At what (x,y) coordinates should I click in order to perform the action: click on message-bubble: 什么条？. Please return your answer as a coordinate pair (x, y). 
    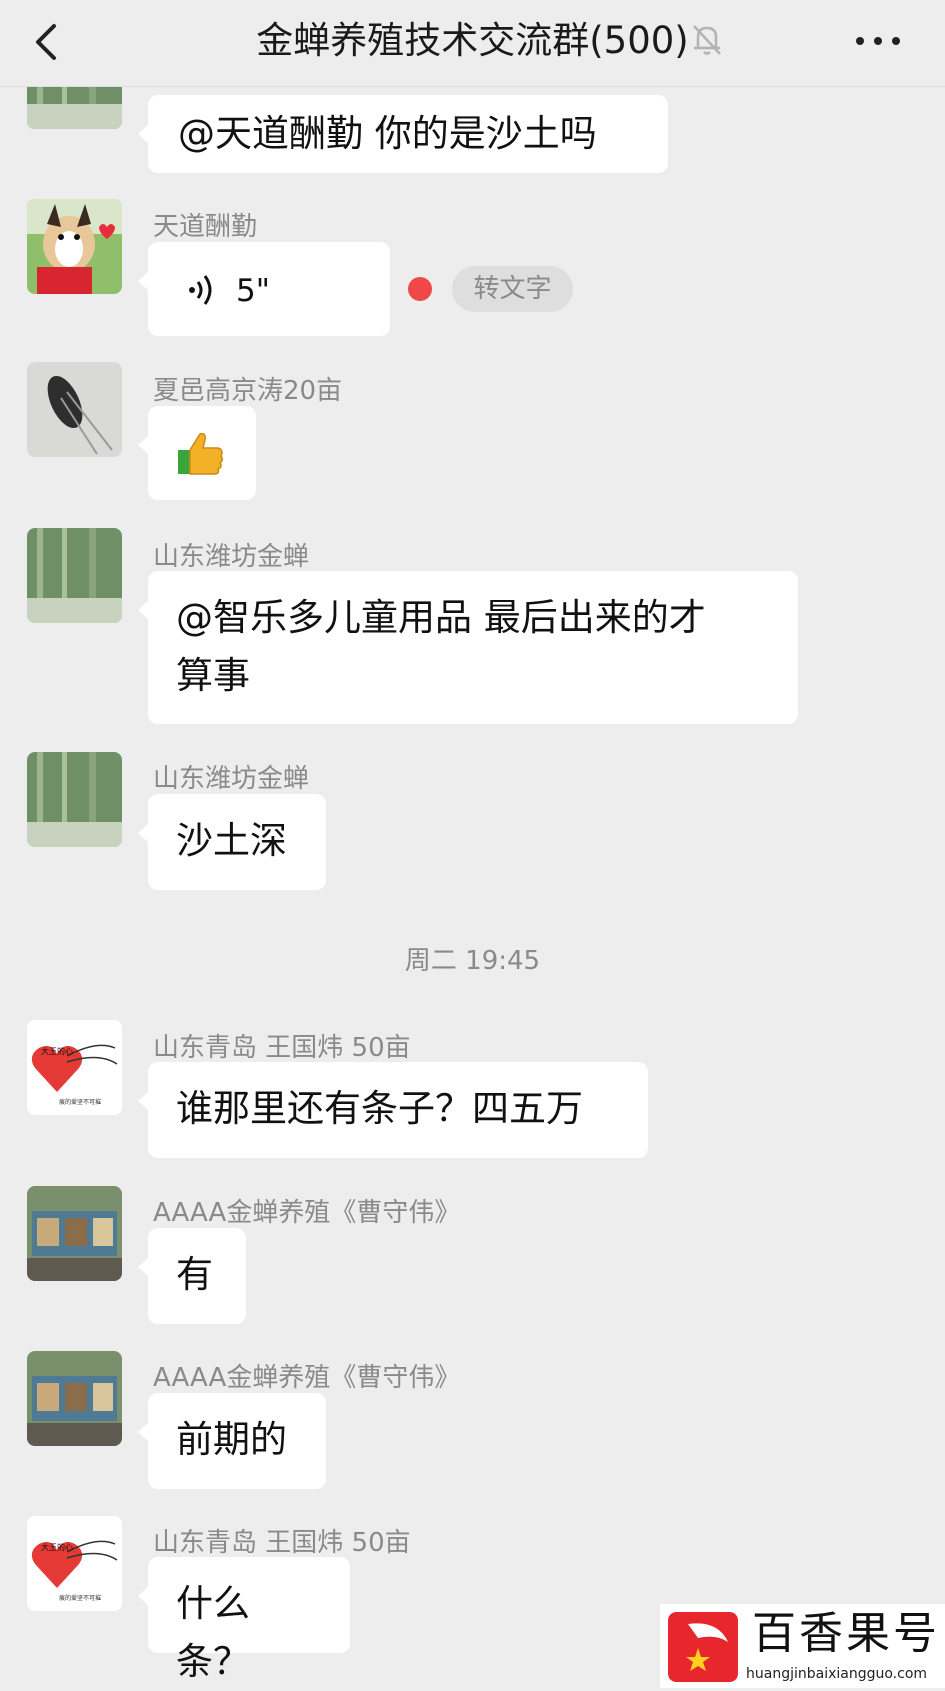
    Looking at the image, I should click on (244, 1620).